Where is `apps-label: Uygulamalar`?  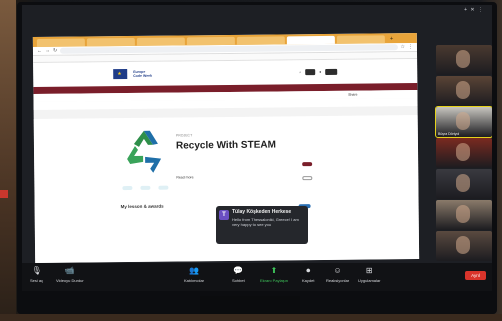 apps-label: Uygulamalar is located at coordinates (369, 280).